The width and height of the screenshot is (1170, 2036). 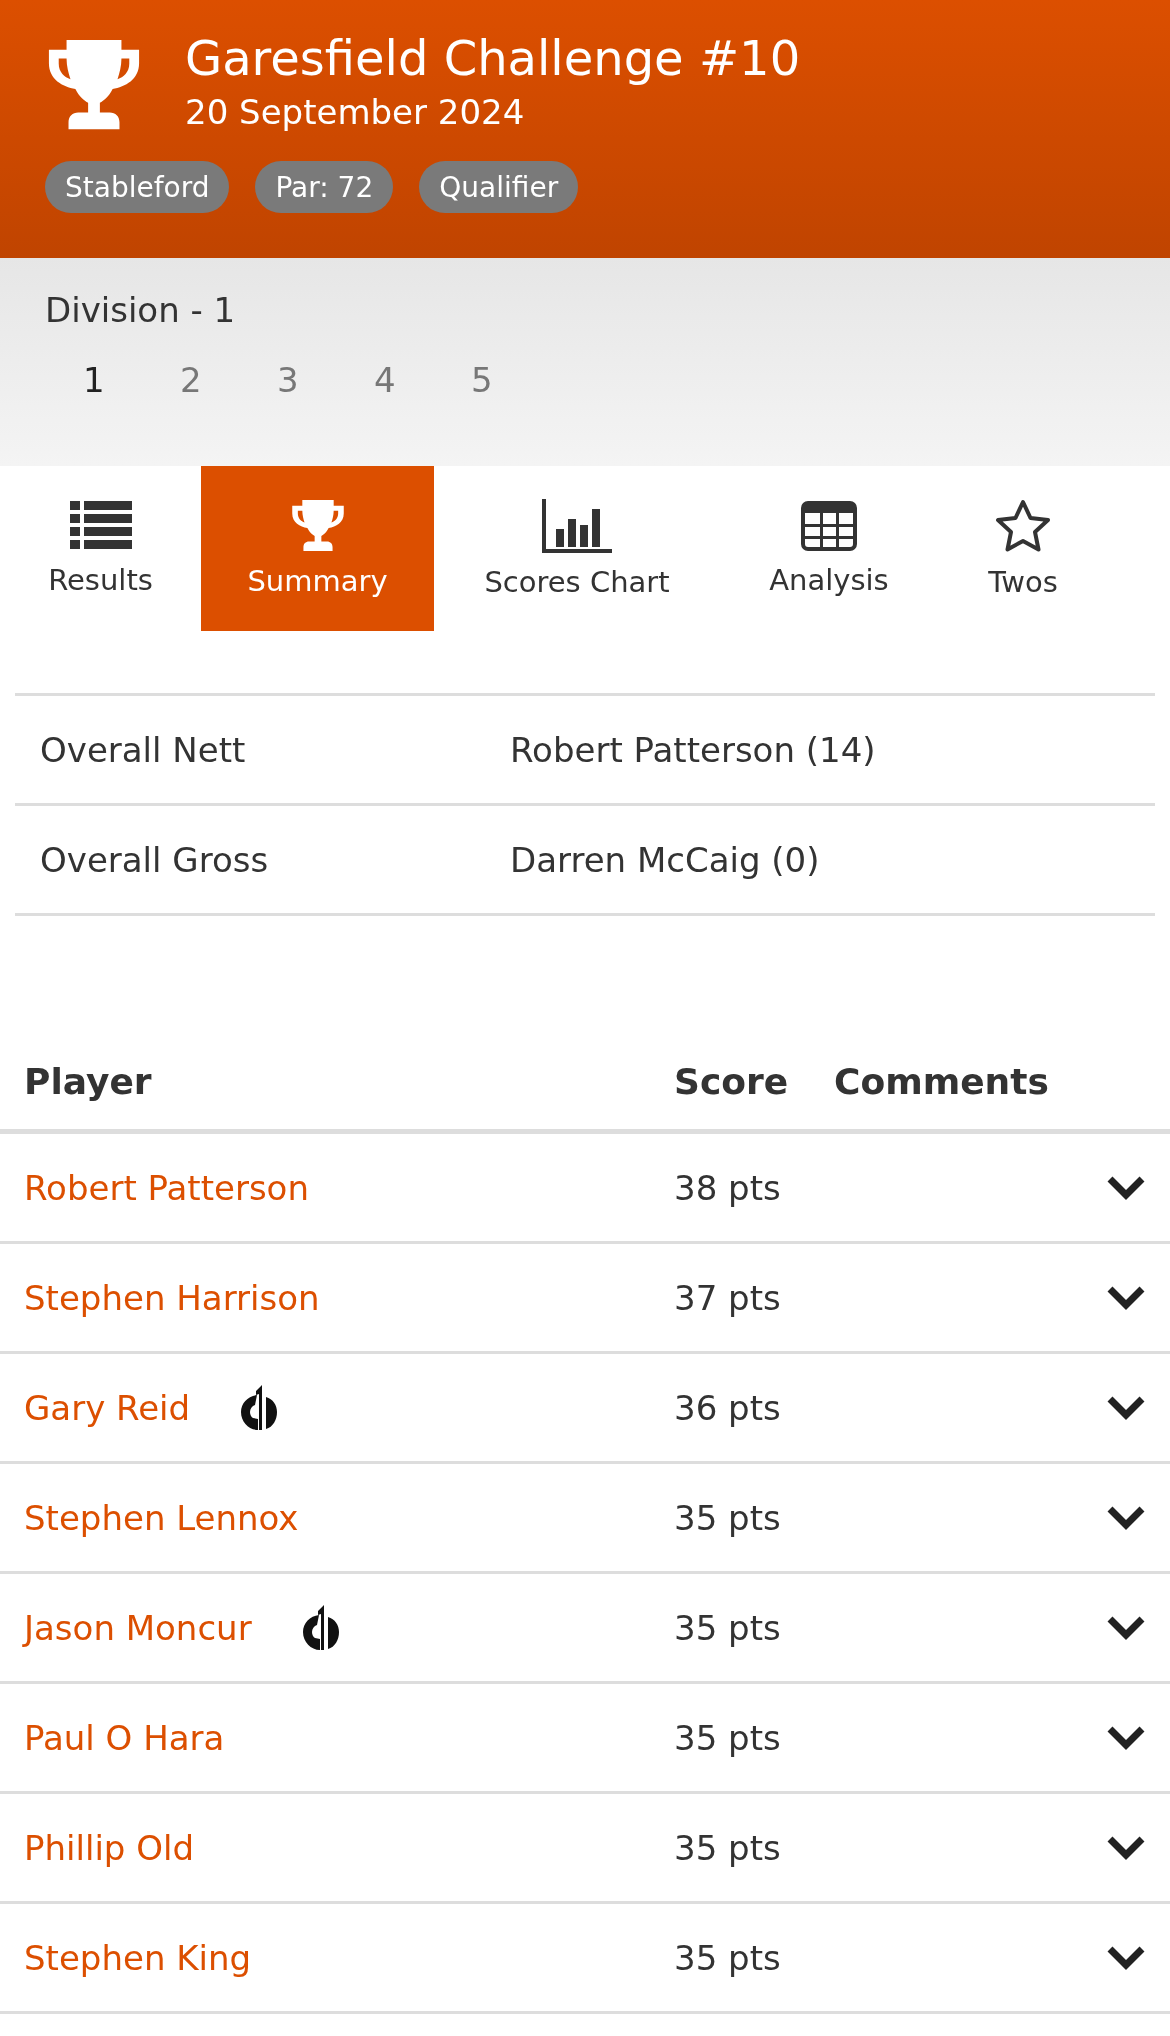 What do you see at coordinates (577, 525) in the screenshot?
I see `bar-chart-icon` at bounding box center [577, 525].